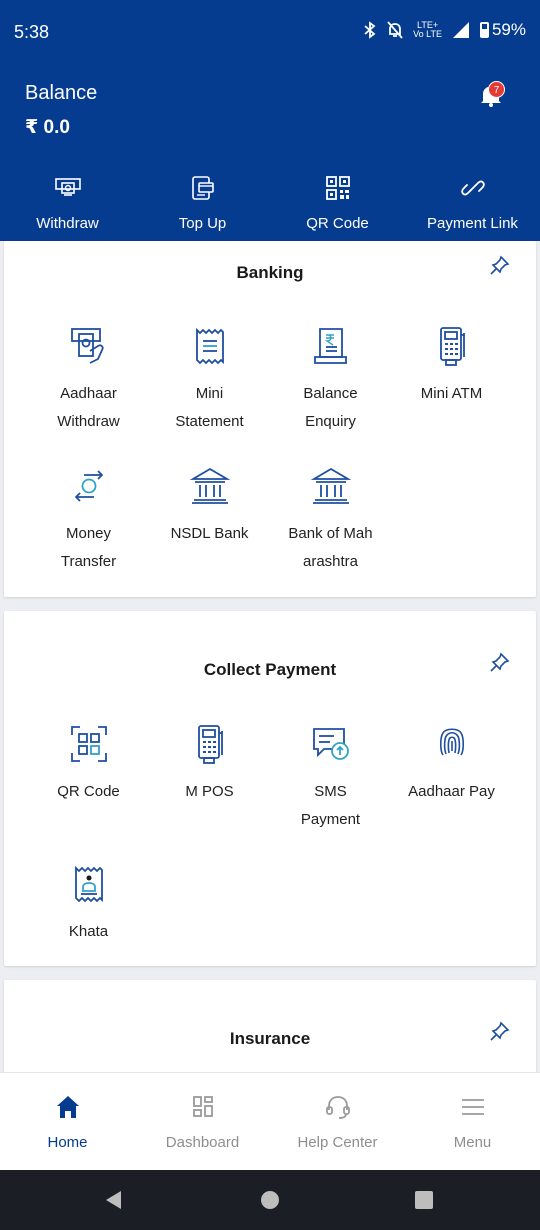 The width and height of the screenshot is (540, 1230). I want to click on status-bar: 5:38 LTE+ Vo LTE 59%, so click(270, 33).